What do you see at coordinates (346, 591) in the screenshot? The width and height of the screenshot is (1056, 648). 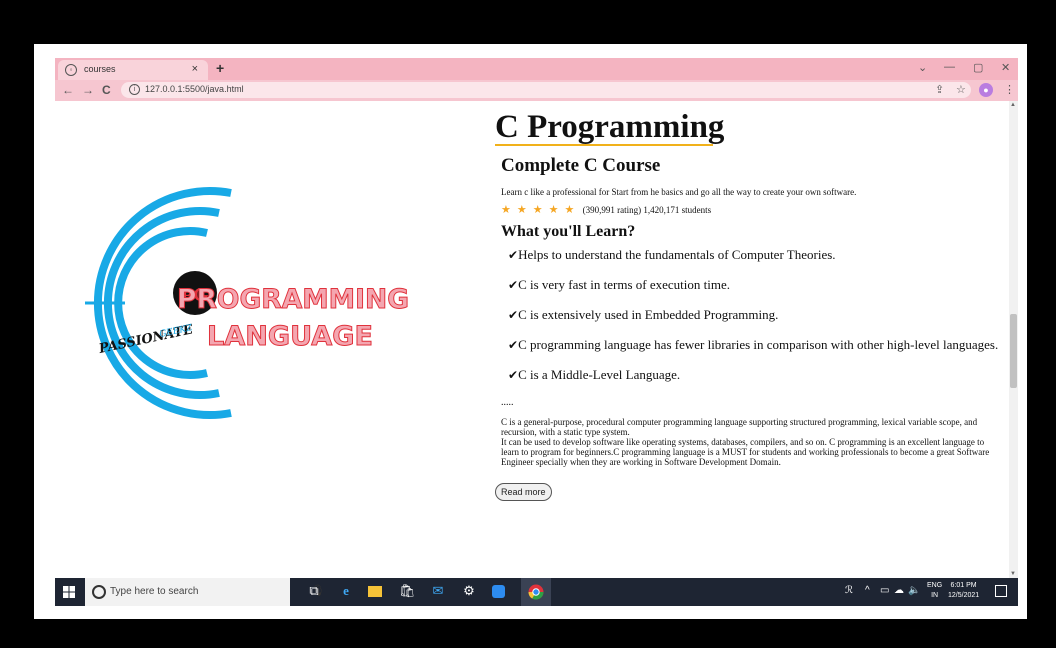 I see `edge-icon: e` at bounding box center [346, 591].